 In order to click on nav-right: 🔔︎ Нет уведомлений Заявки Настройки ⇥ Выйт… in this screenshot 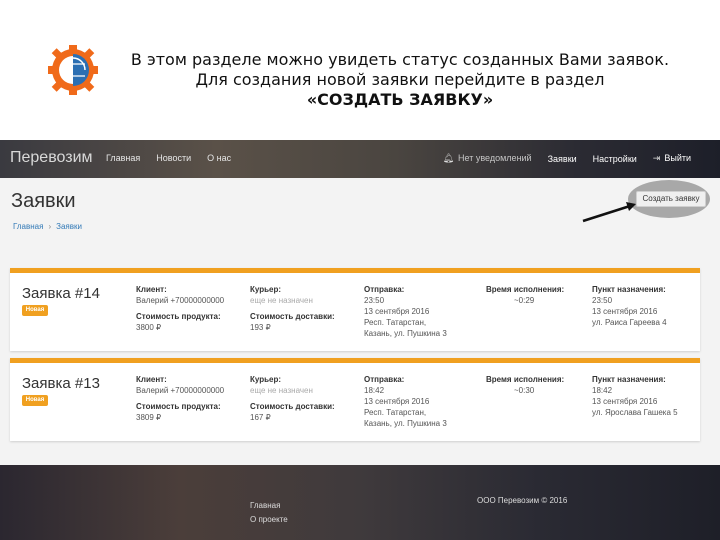, I will do `click(567, 158)`.